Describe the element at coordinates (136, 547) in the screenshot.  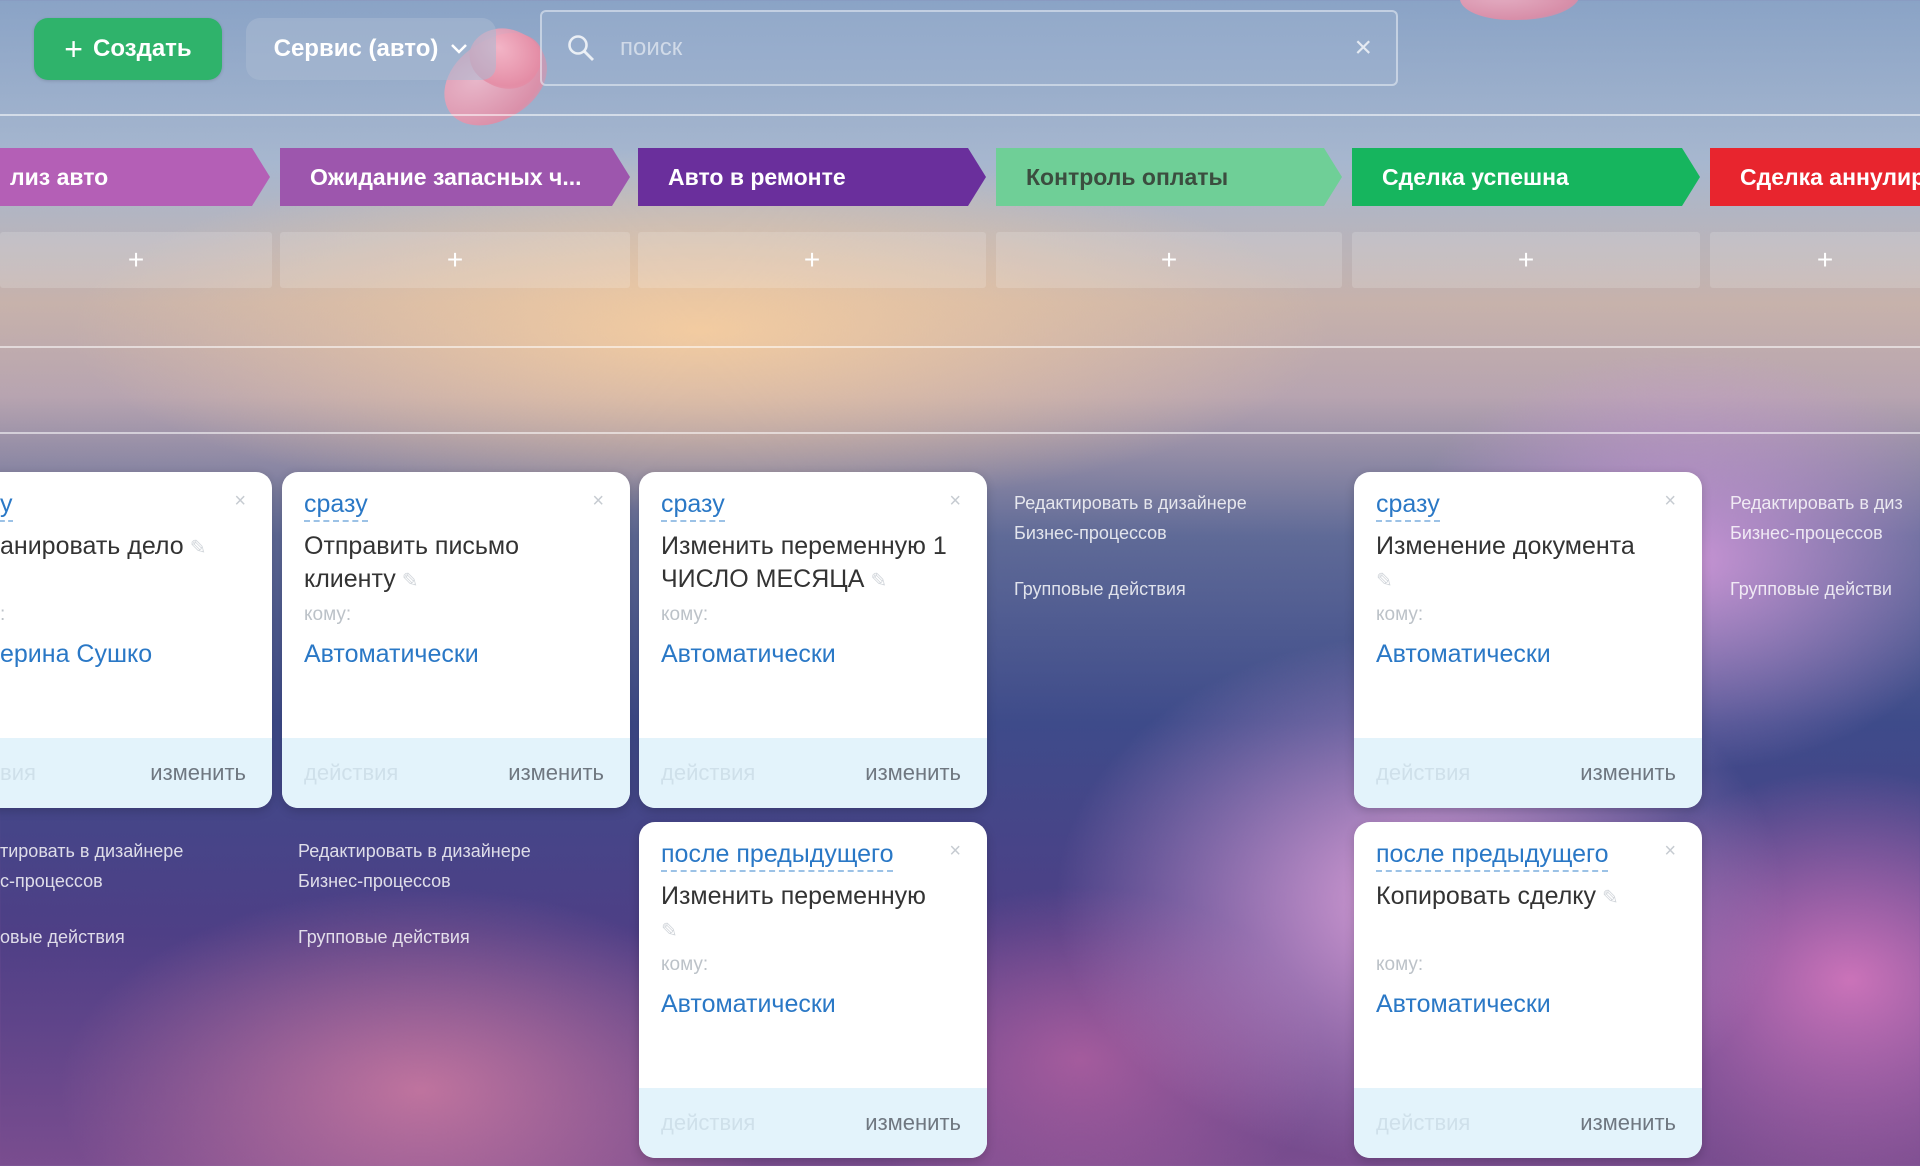
I see `card-title: анировать дело ✎` at that location.